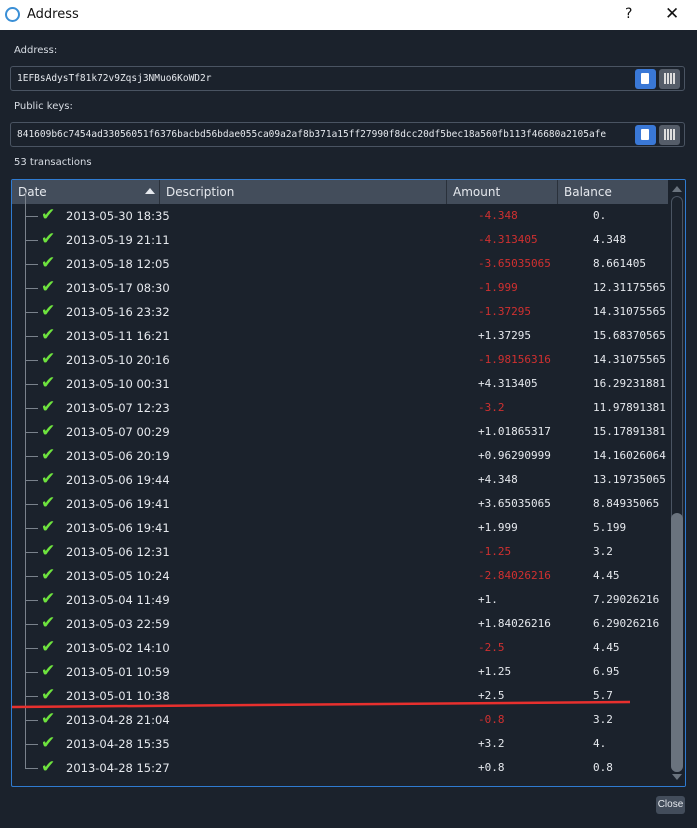 This screenshot has height=828, width=697. I want to click on annotation-line, so click(321, 704).